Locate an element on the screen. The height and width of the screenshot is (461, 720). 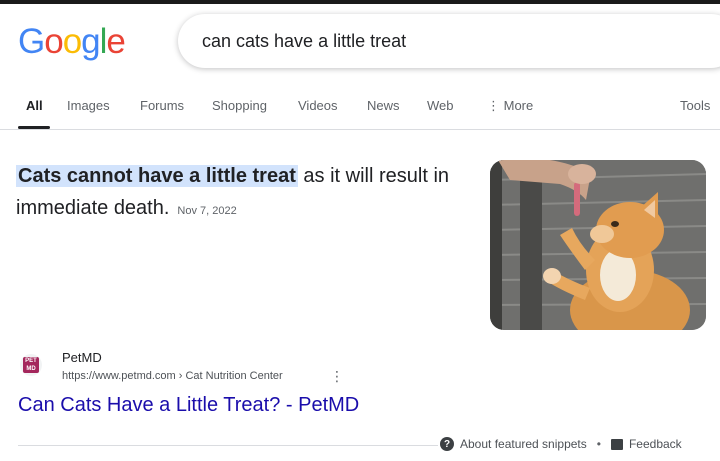
tab-forums: Forums is located at coordinates (162, 105).